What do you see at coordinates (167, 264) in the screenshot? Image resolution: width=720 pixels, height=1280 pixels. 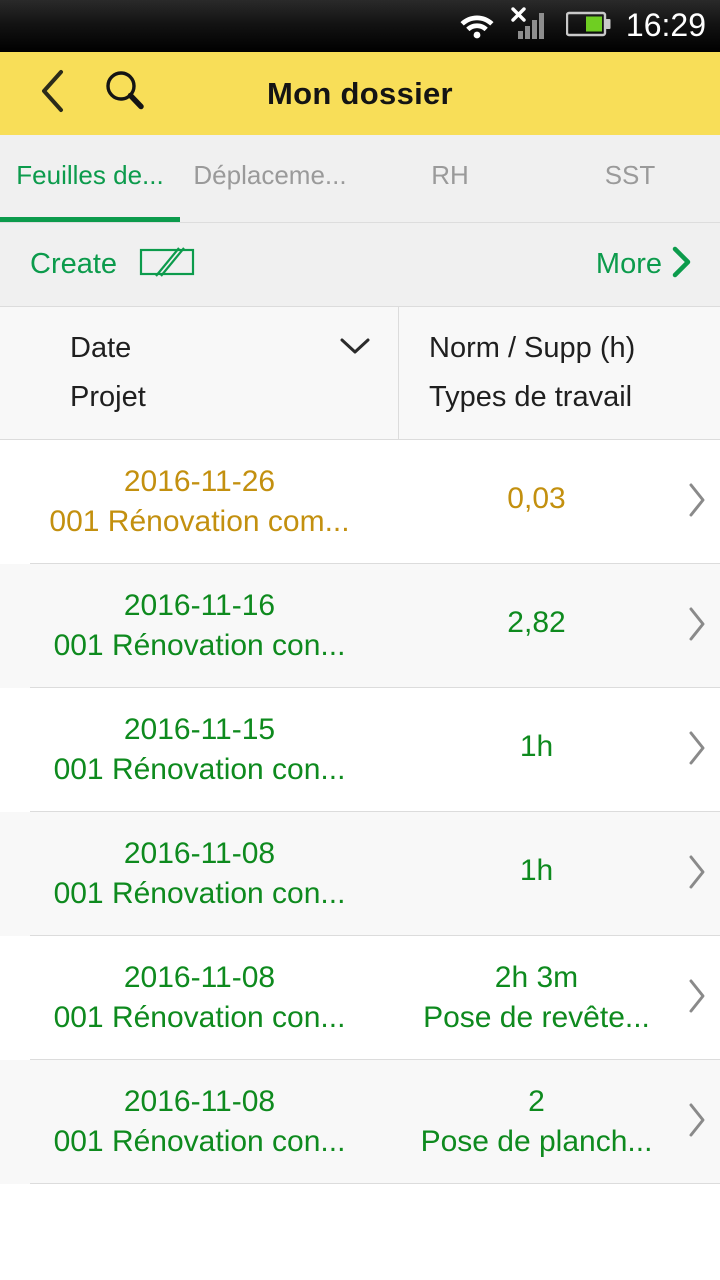 I see `edit-note-icon` at bounding box center [167, 264].